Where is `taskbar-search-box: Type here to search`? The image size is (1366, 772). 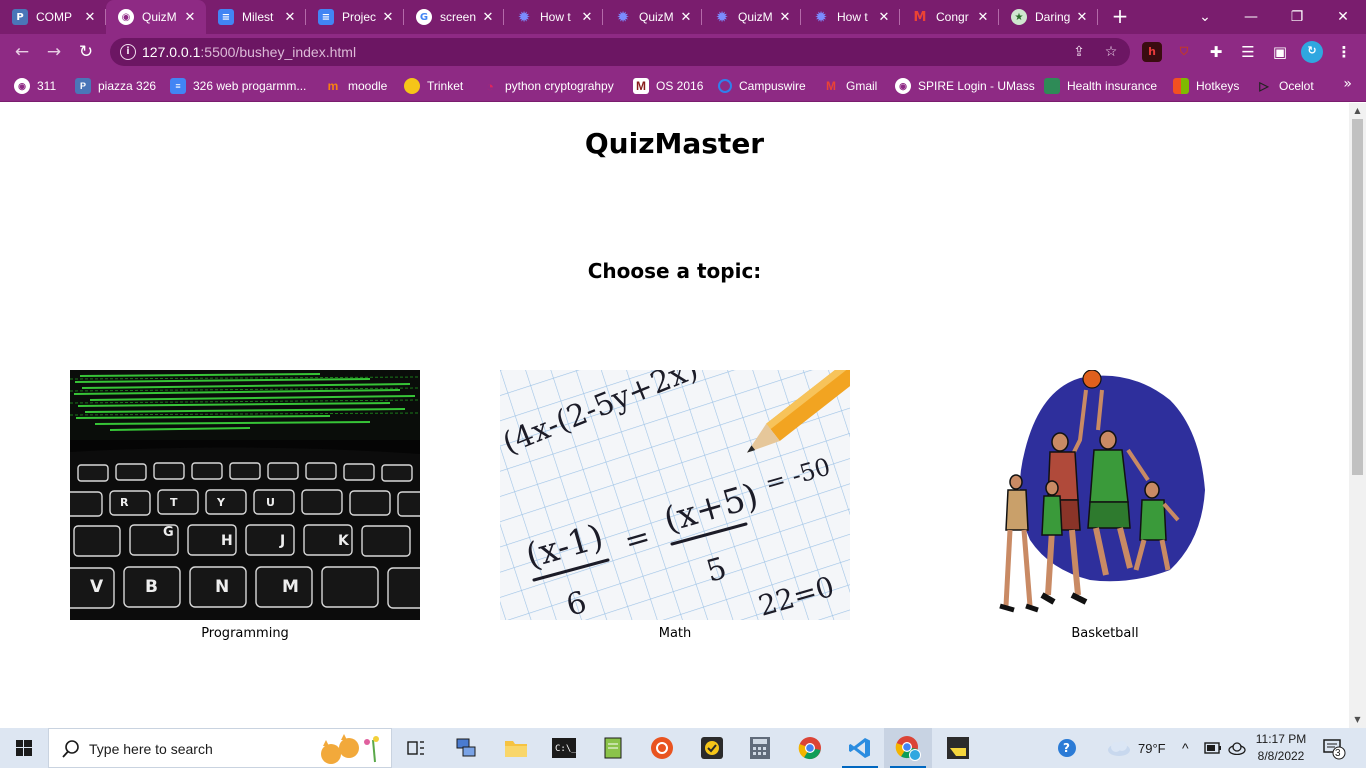 taskbar-search-box: Type here to search is located at coordinates (220, 748).